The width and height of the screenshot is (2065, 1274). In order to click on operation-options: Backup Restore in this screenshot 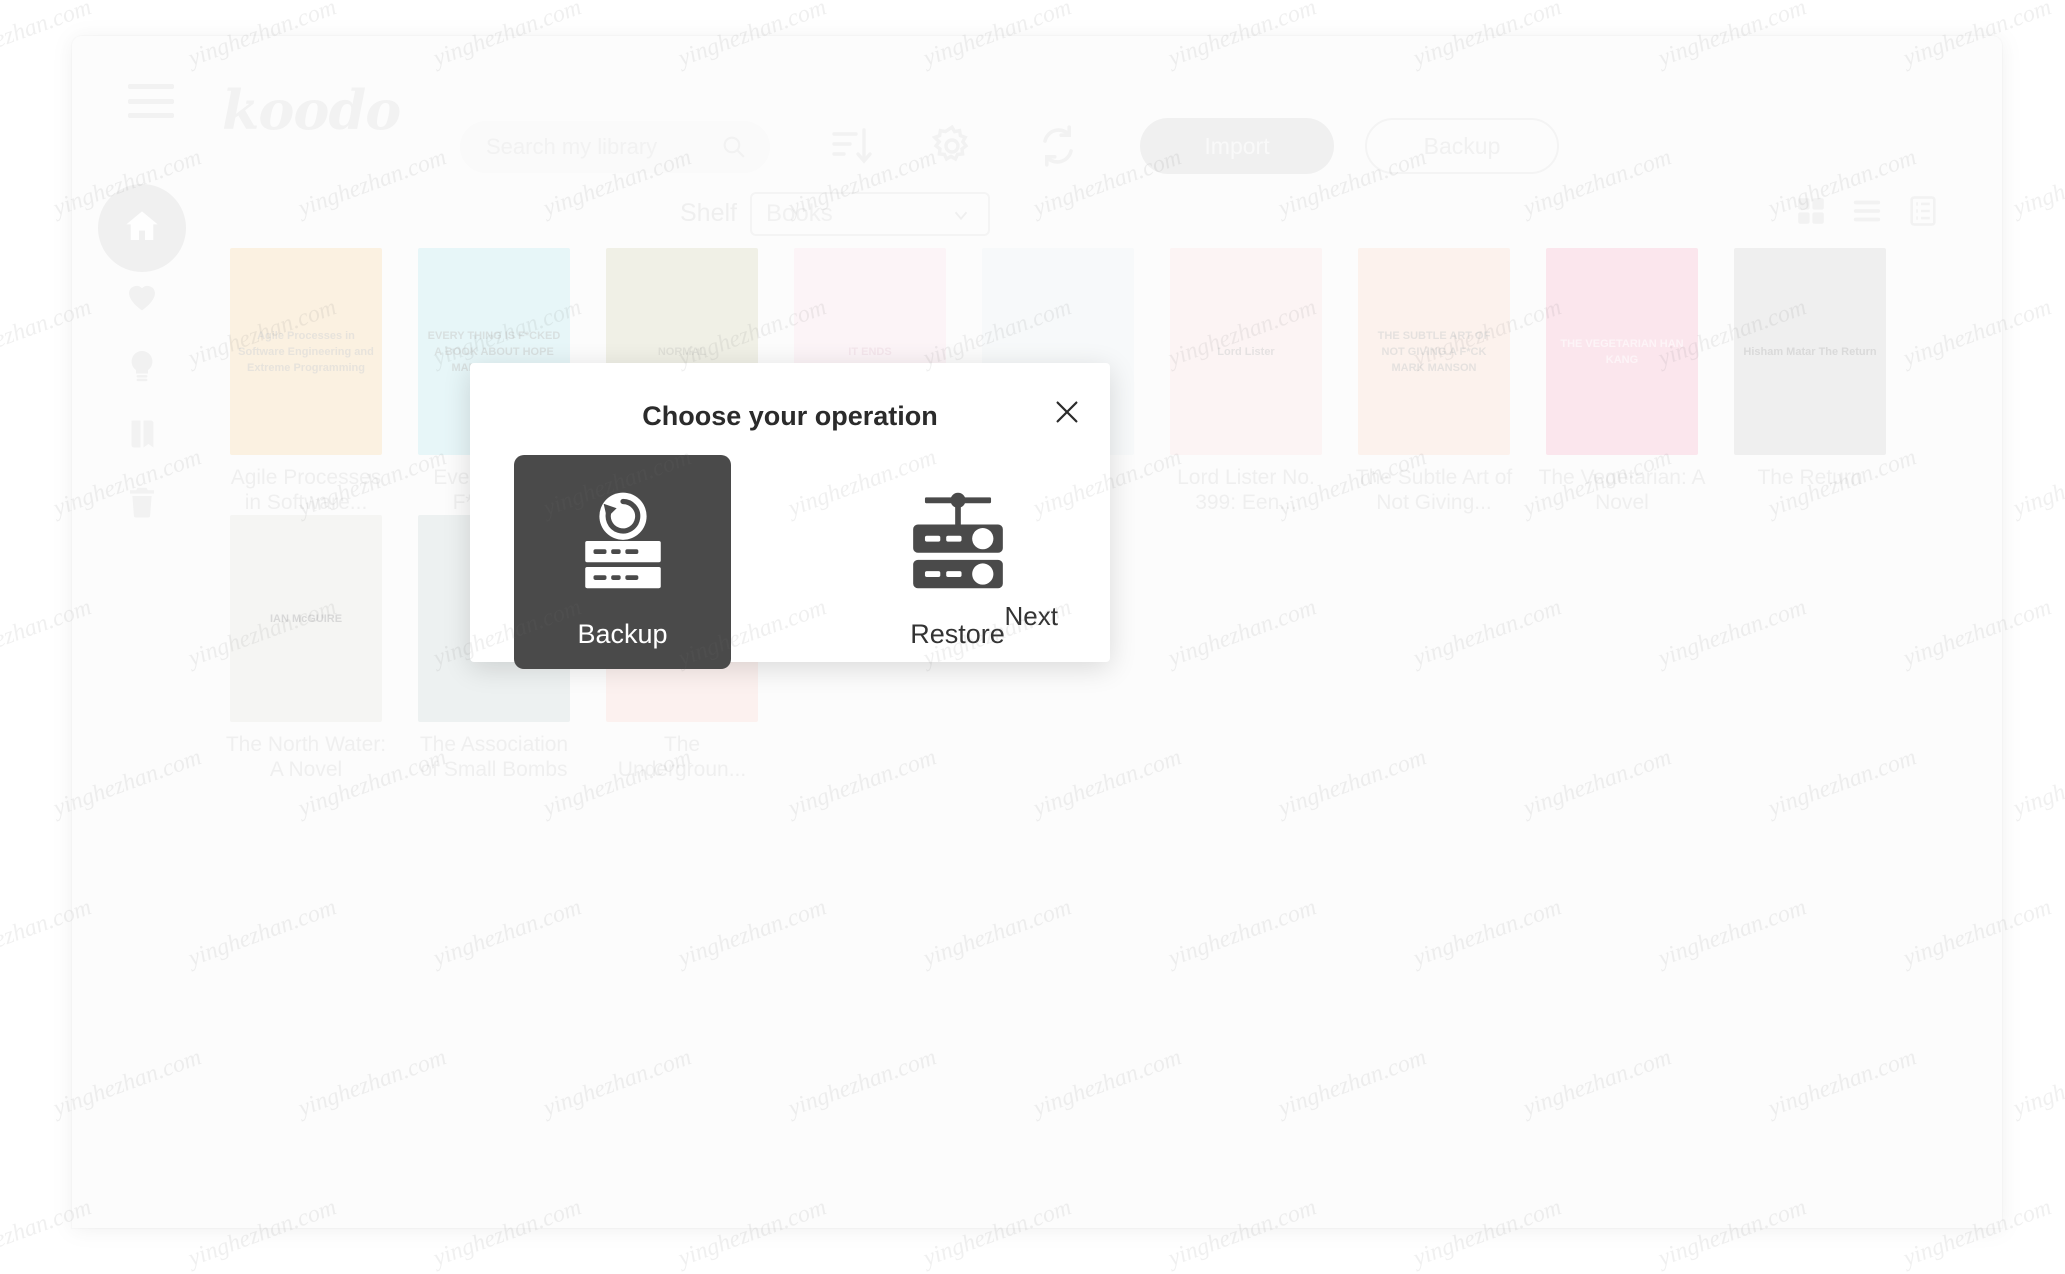, I will do `click(790, 562)`.